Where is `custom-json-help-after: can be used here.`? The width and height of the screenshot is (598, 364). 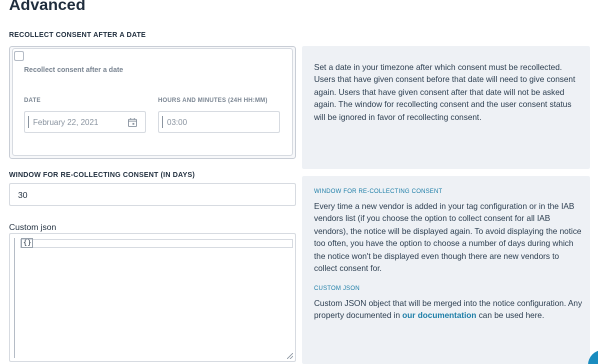
custom-json-help-after: can be used here. is located at coordinates (510, 316).